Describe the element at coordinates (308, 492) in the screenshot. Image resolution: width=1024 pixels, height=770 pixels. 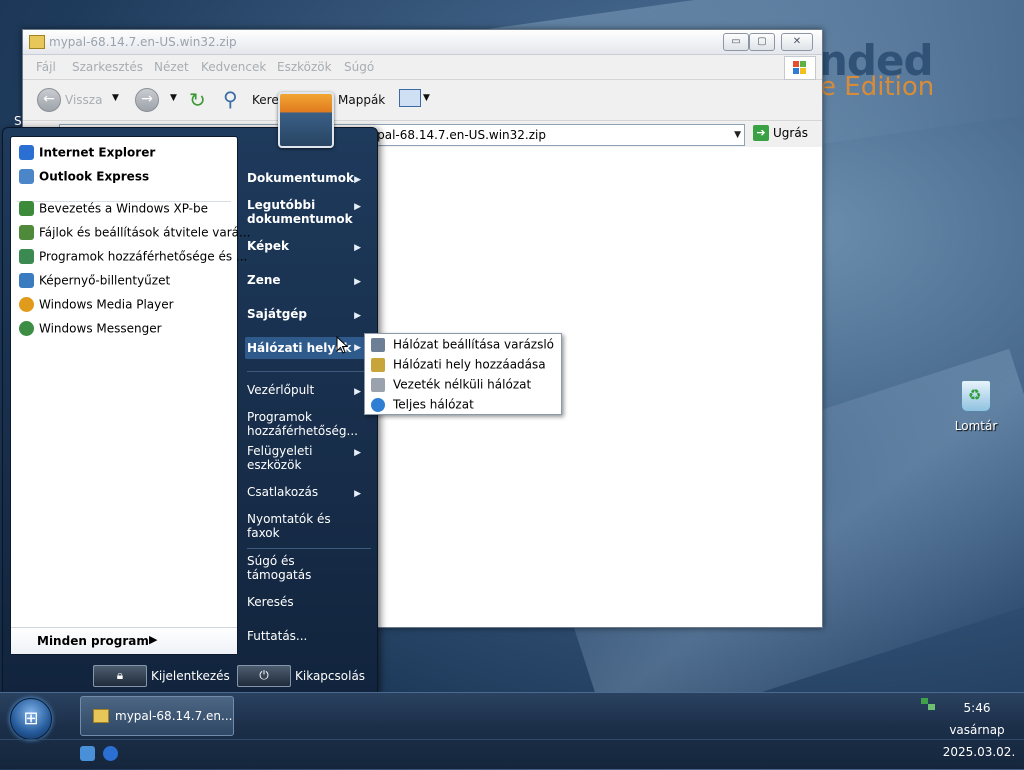
I see `start-right-connect: Csatlakozás ▶` at that location.